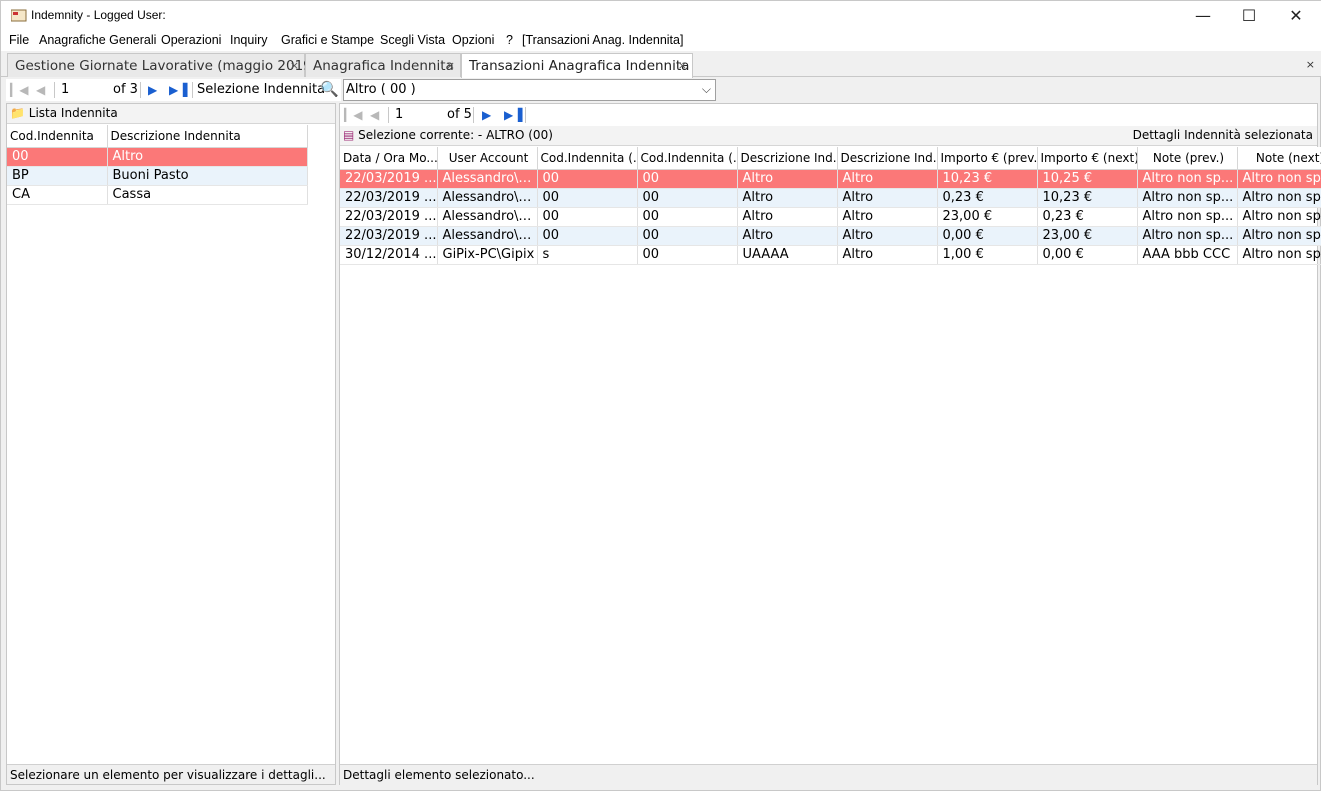 Image resolution: width=1321 pixels, height=791 pixels. I want to click on close-window-button: ✕, so click(1296, 16).